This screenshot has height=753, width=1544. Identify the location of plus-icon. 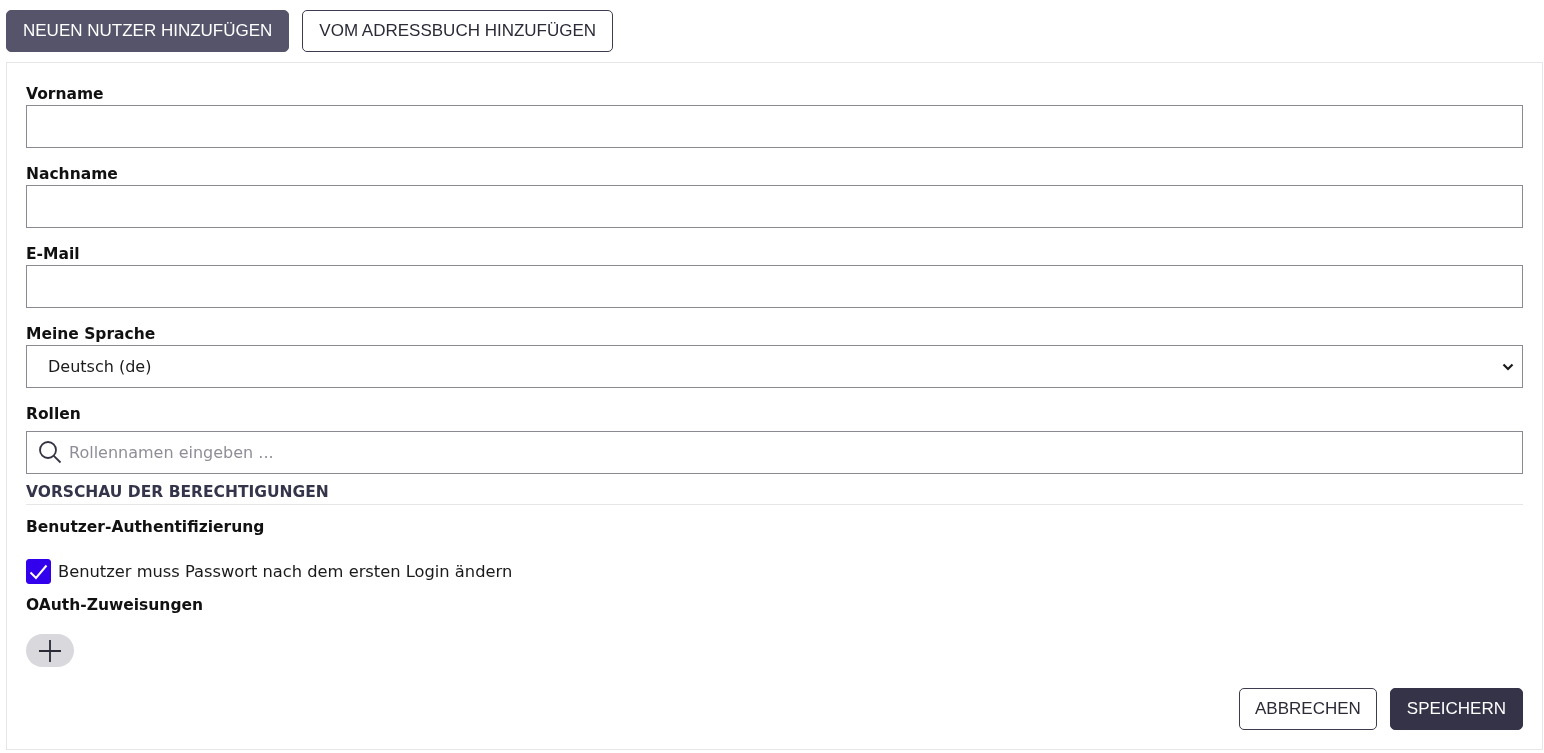
(50, 650).